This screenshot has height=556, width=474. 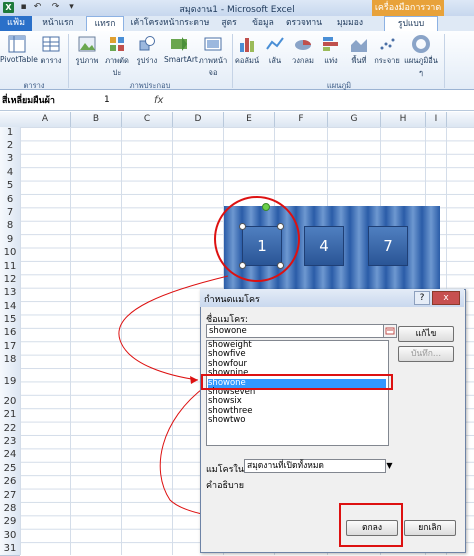 I want to click on help-button: ?, so click(x=422, y=298).